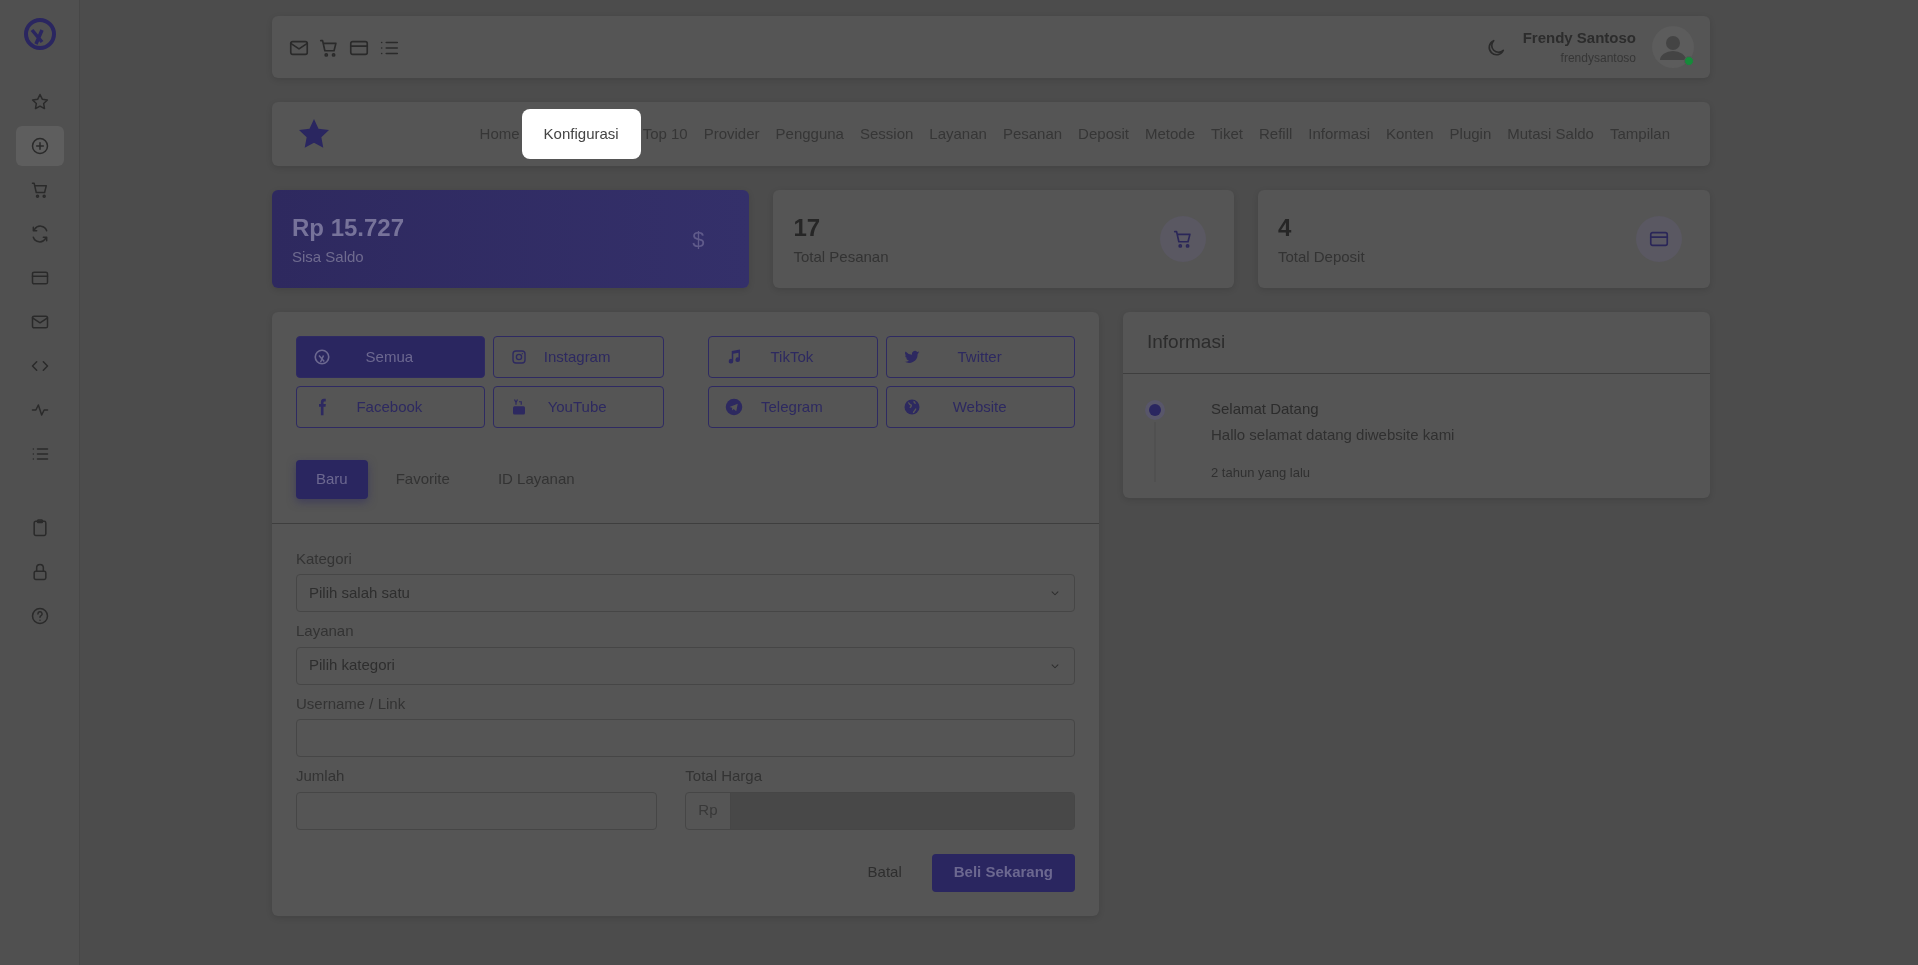  What do you see at coordinates (39, 278) in the screenshot?
I see `credit-card-icon` at bounding box center [39, 278].